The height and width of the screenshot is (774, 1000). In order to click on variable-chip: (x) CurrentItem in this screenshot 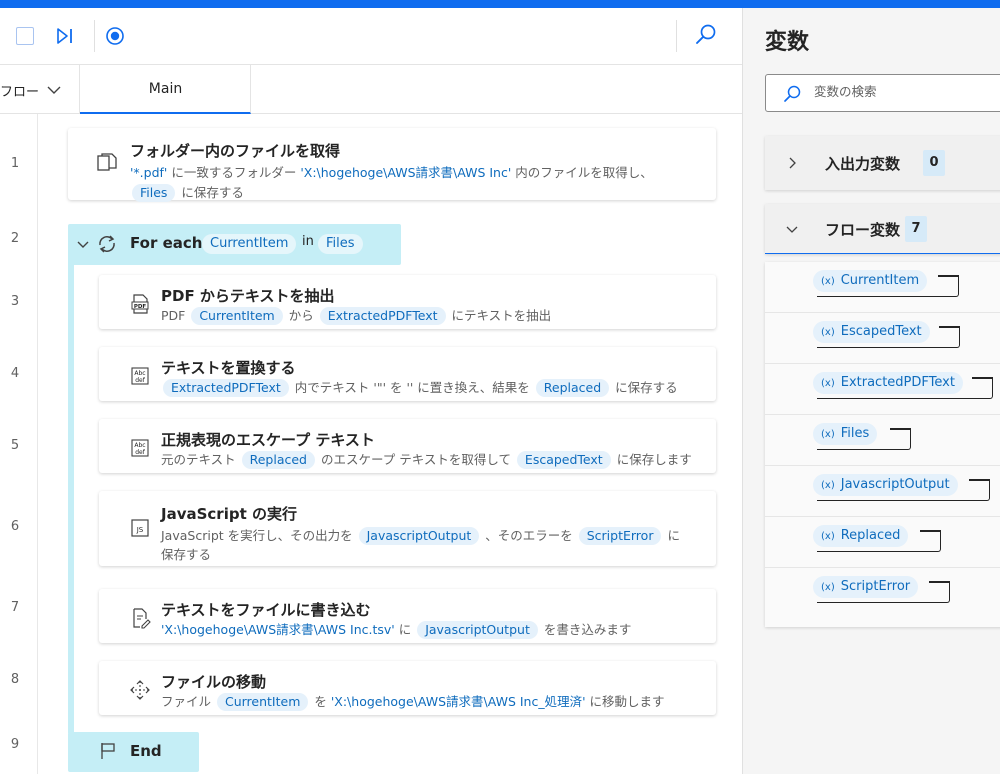, I will do `click(870, 281)`.